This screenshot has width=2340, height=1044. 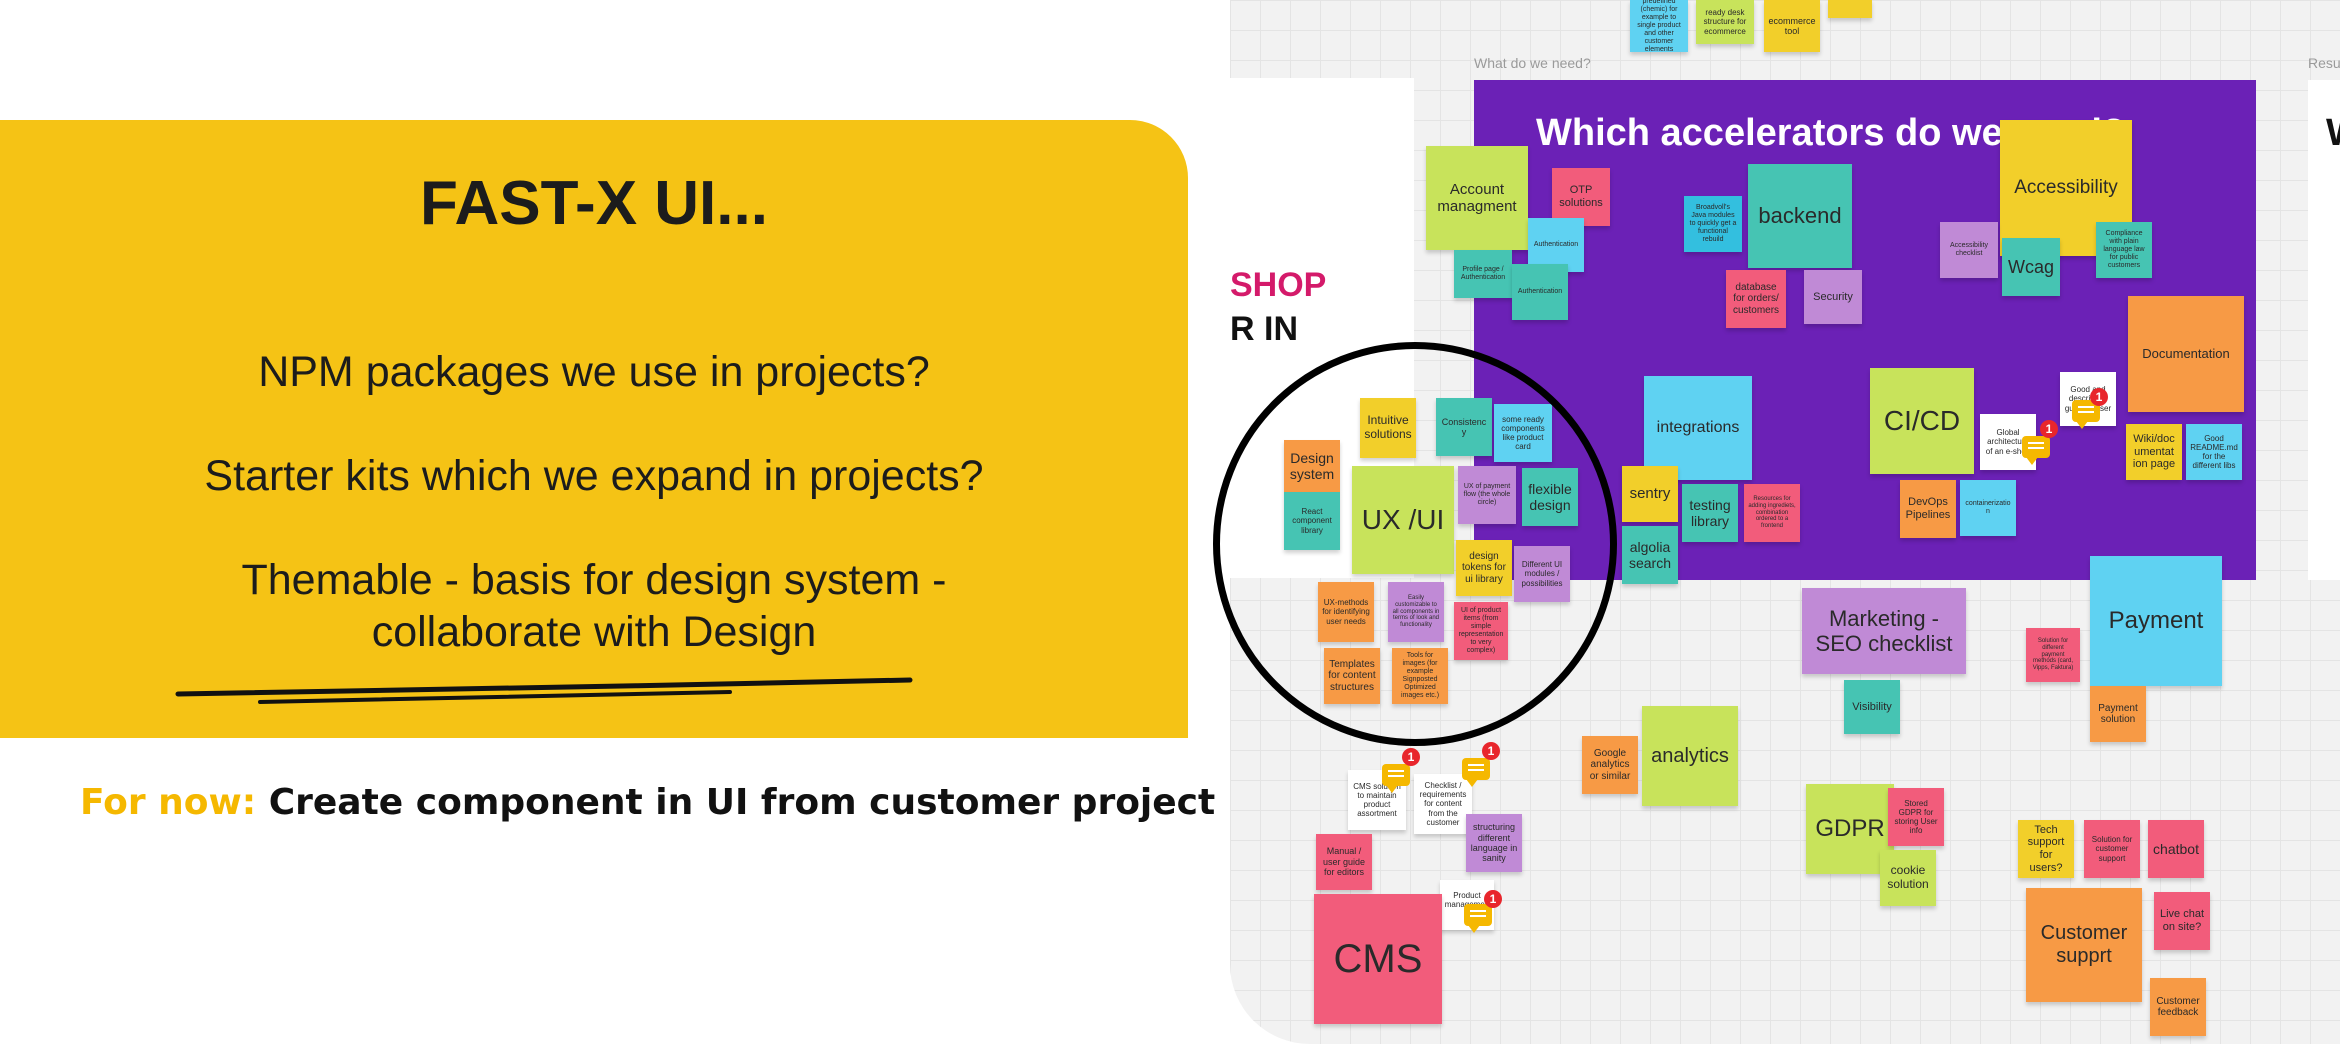 I want to click on sticky-note: chatbot, so click(x=2176, y=849).